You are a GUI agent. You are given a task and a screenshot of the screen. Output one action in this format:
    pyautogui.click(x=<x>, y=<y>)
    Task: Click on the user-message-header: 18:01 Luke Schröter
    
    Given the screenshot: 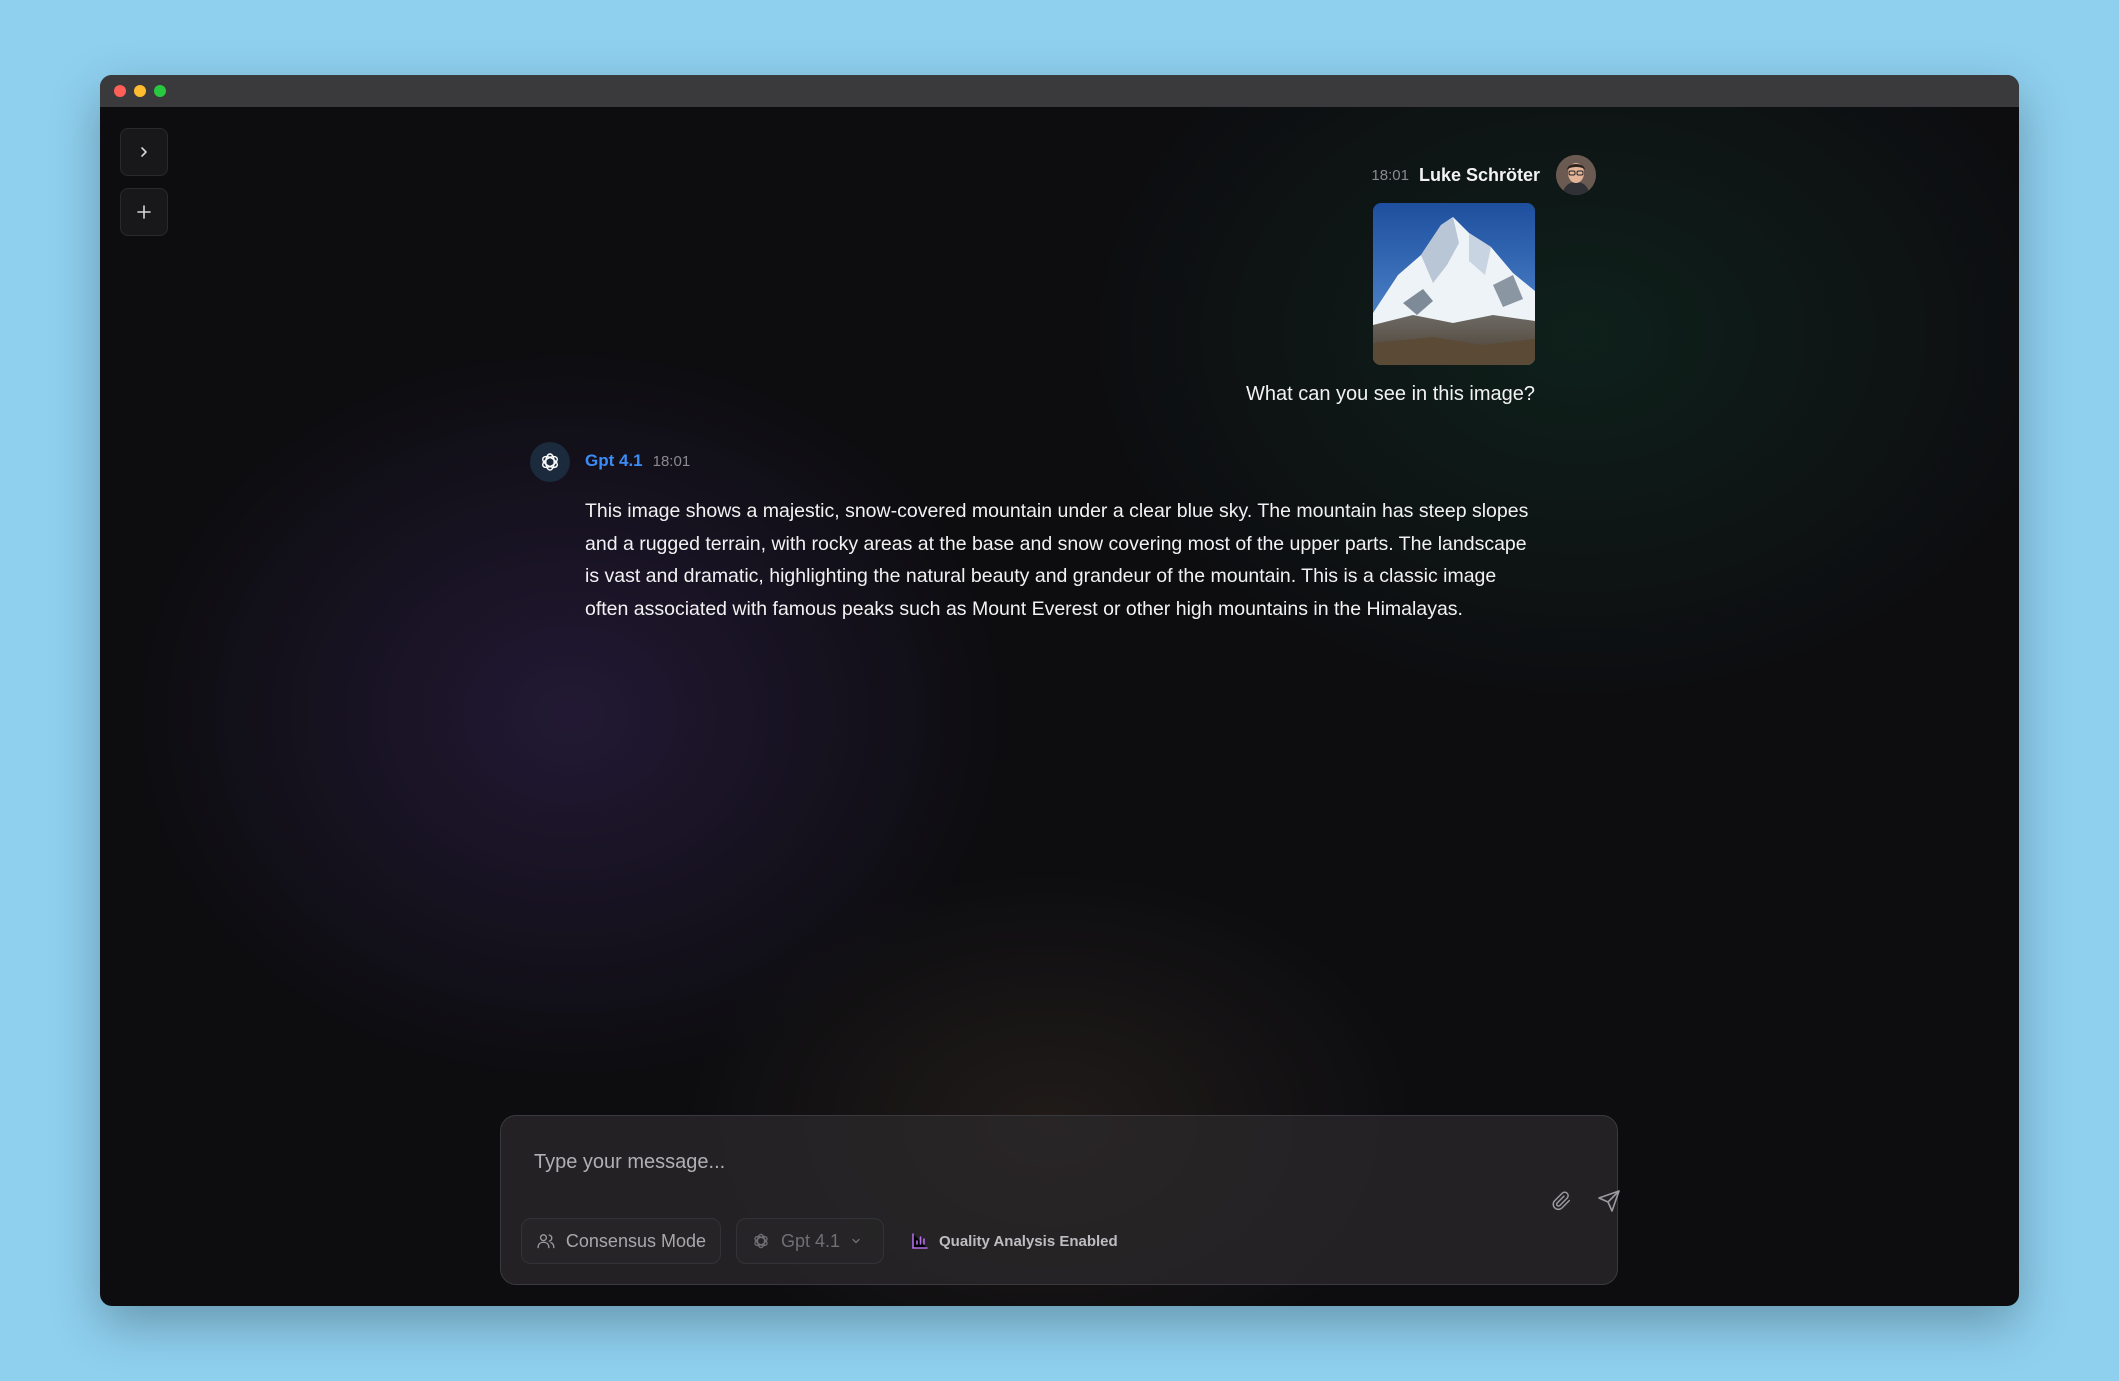 What is the action you would take?
    pyautogui.click(x=1483, y=175)
    